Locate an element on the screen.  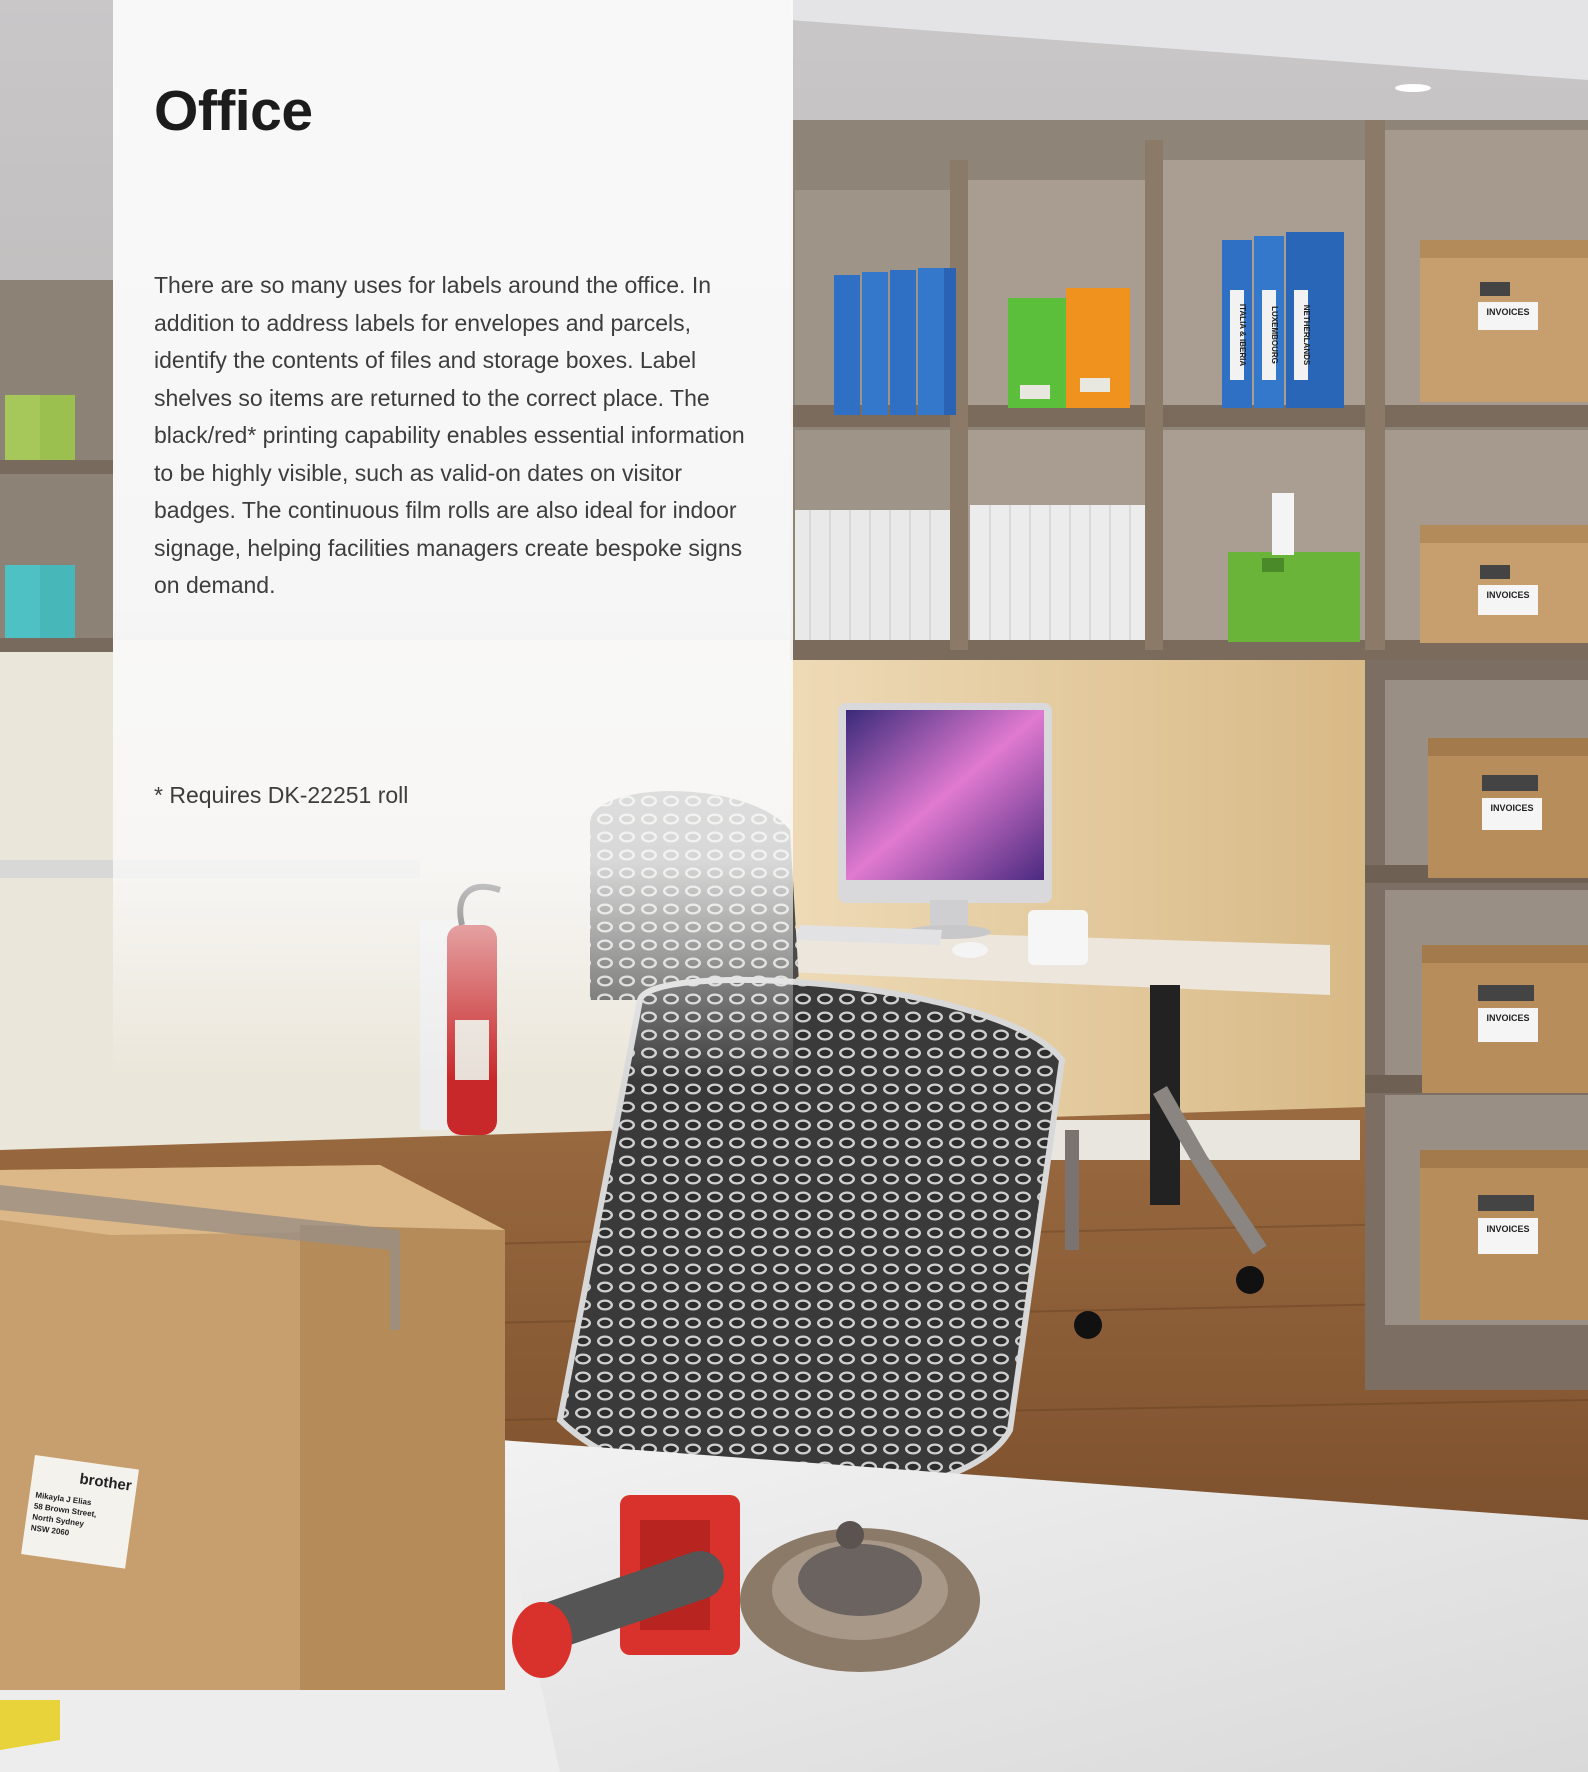
binders-labelled: ITALIA & IBERIA LUXEMBOURG NETHERLANDS is located at coordinates (1283, 320).